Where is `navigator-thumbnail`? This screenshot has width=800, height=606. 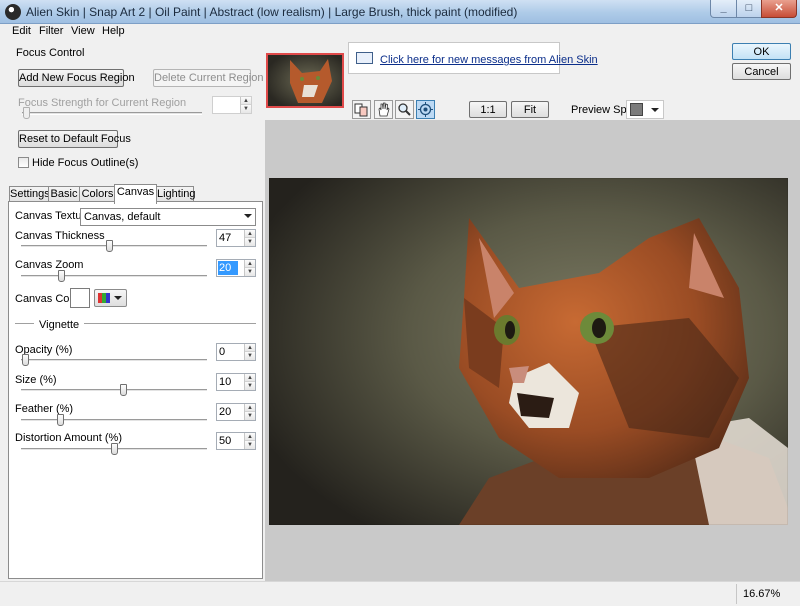
navigator-thumbnail is located at coordinates (305, 80).